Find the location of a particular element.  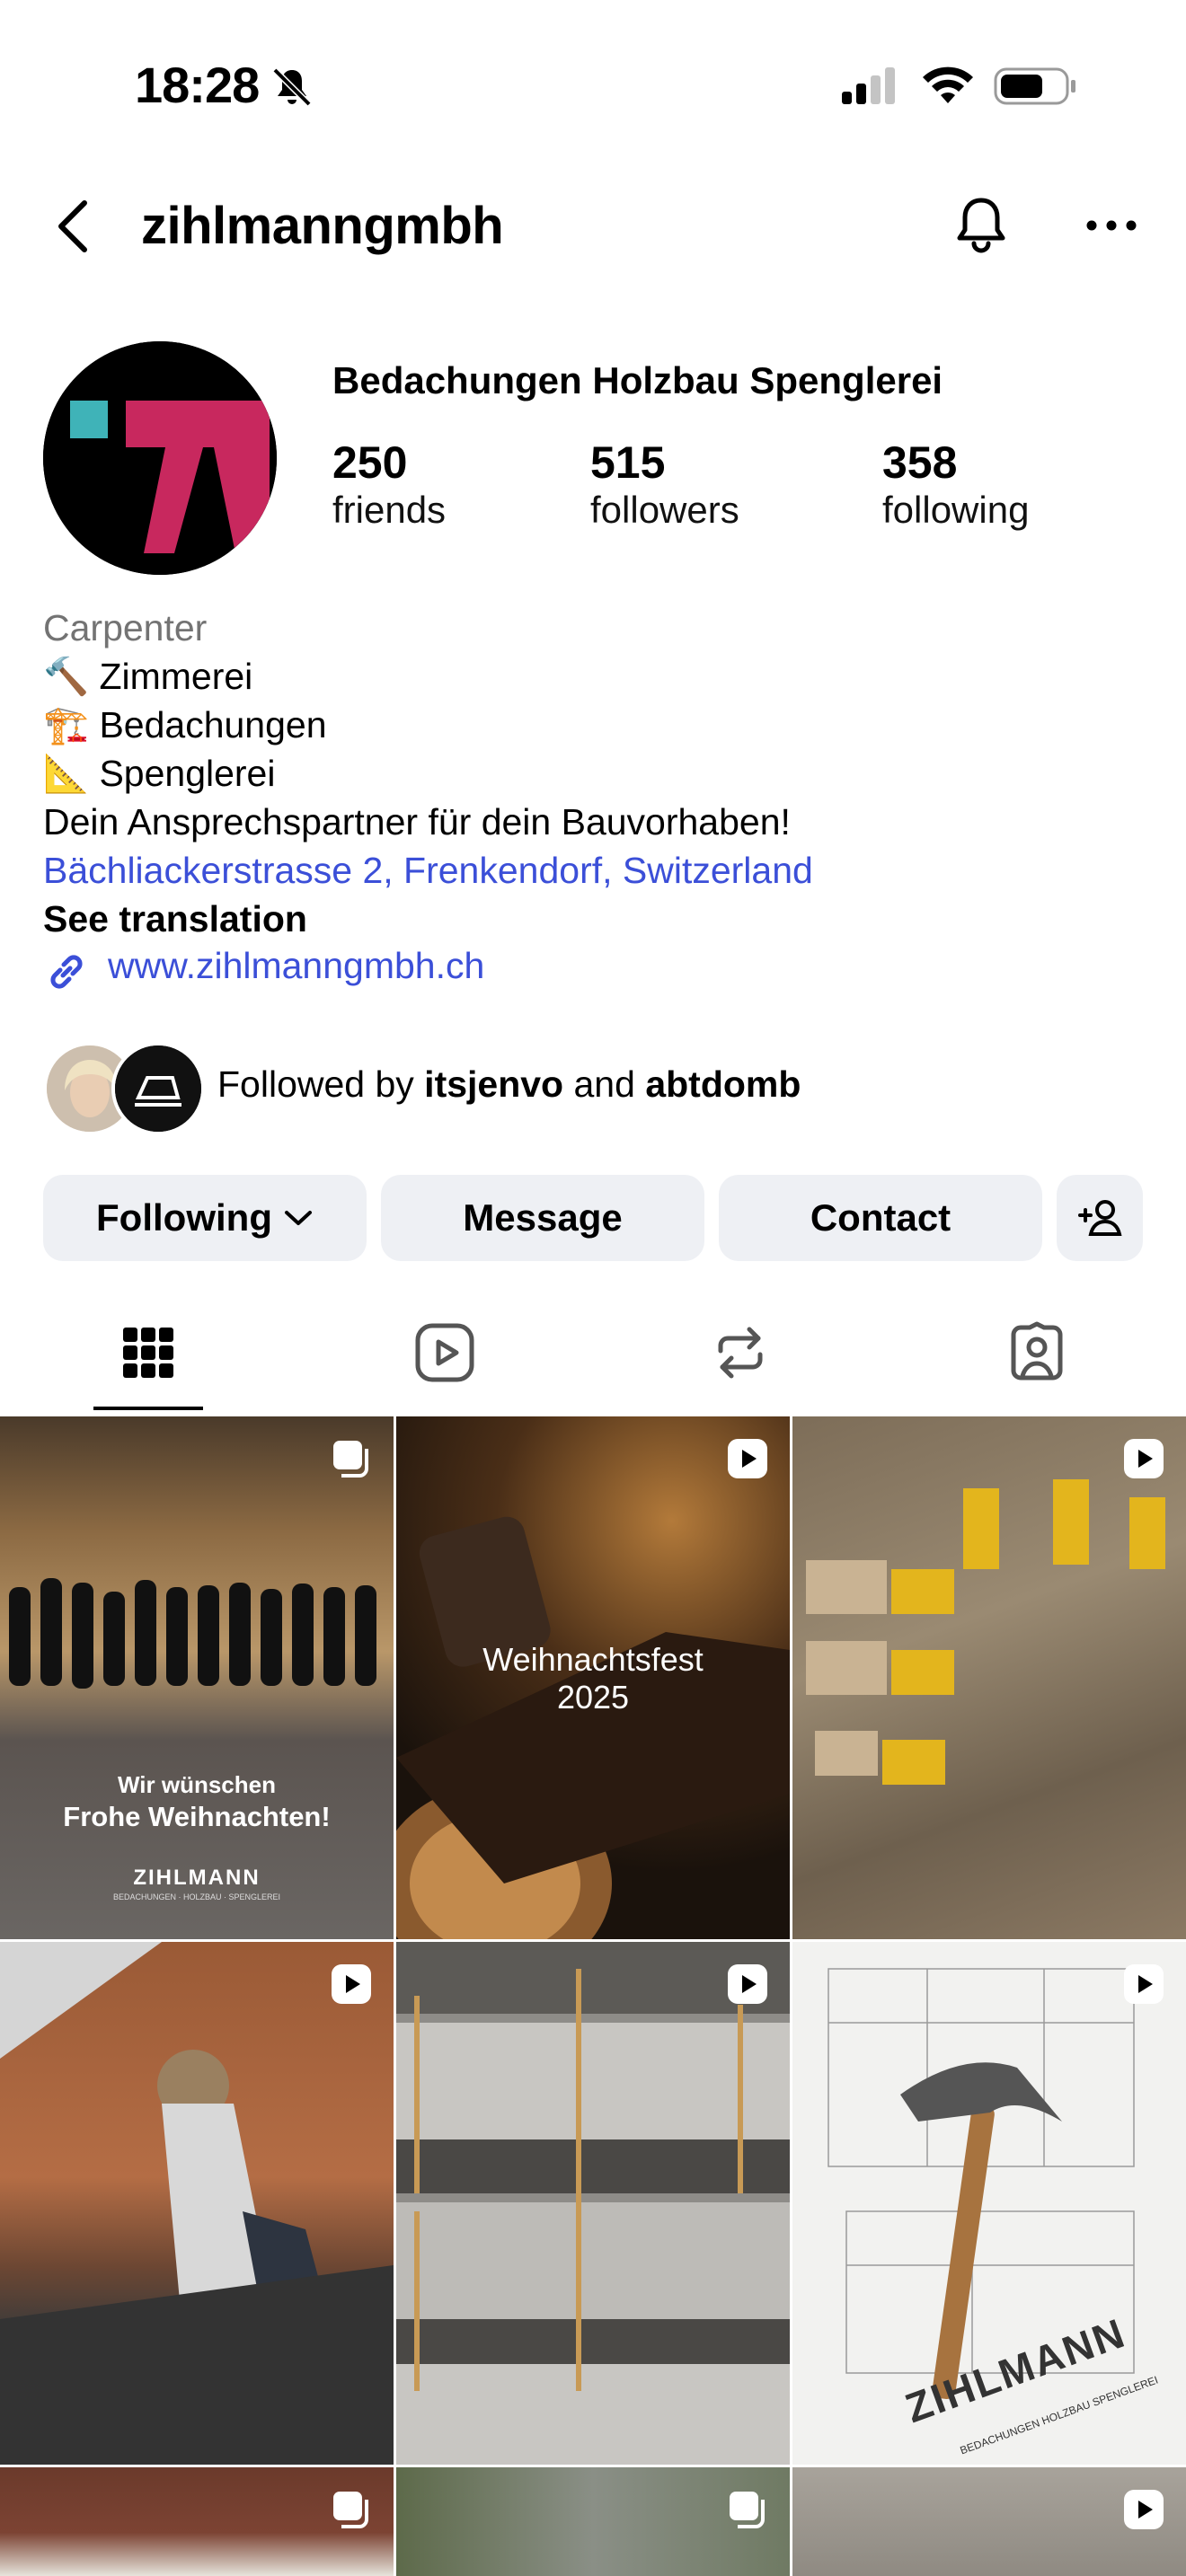

battery-icon is located at coordinates (1034, 86).